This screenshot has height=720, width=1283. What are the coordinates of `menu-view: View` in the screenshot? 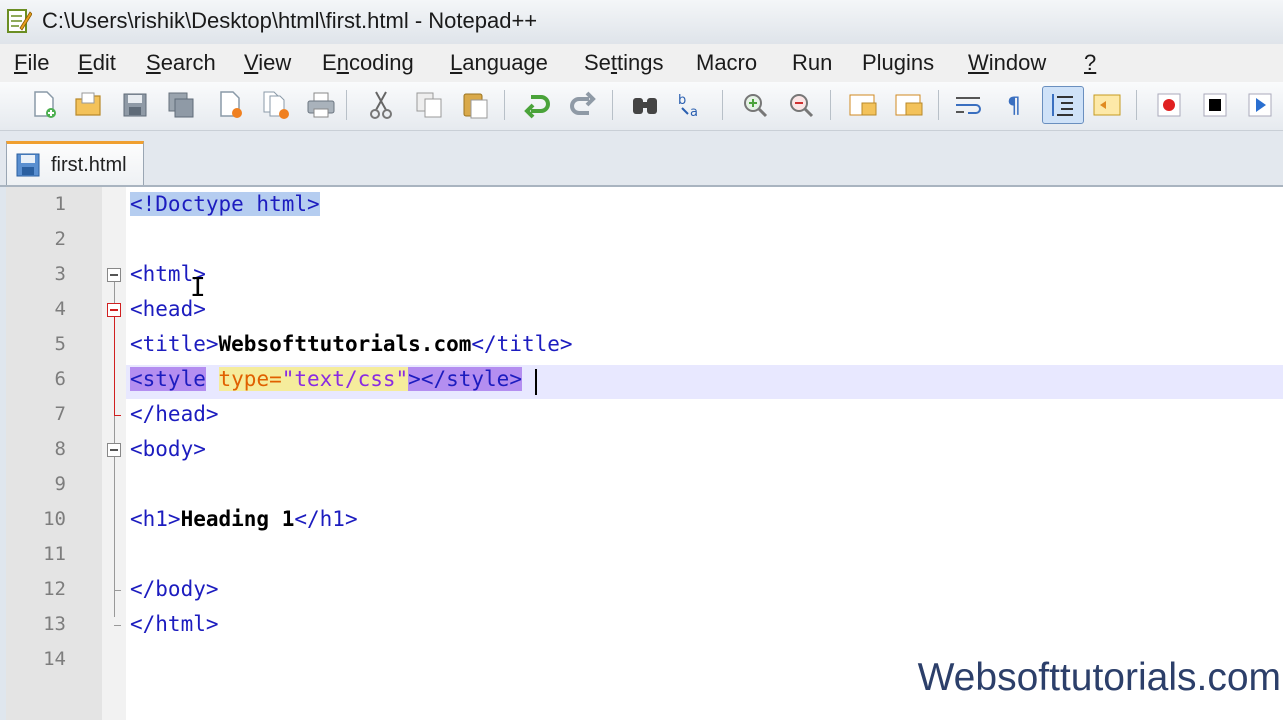 It's located at (267, 63).